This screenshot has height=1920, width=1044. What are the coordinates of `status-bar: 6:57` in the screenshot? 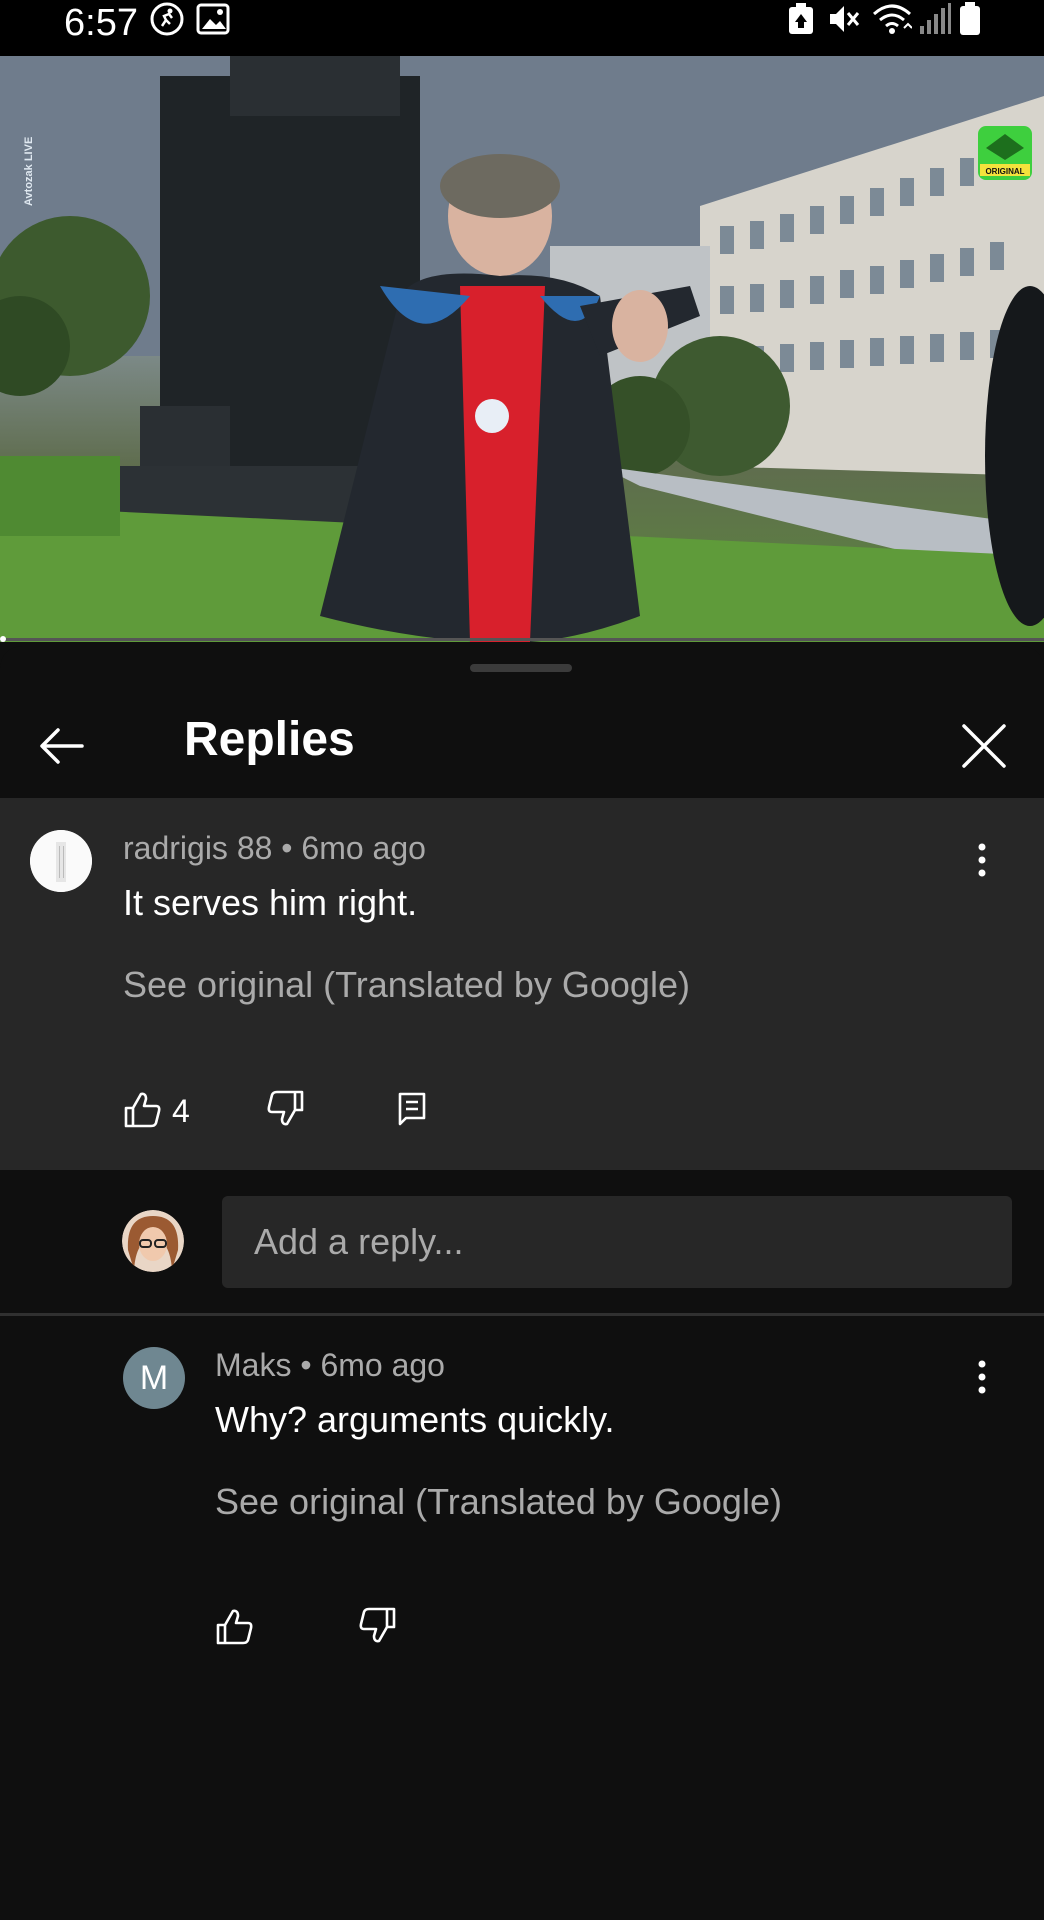 It's located at (522, 28).